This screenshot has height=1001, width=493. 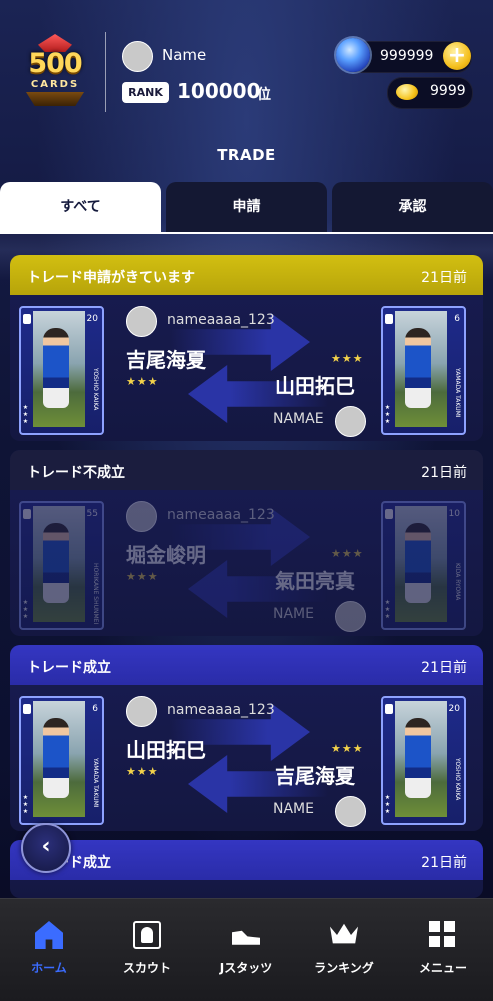 I want to click on player-card-left: 6 YAMADA TAKUMI ★★★, so click(x=61, y=760).